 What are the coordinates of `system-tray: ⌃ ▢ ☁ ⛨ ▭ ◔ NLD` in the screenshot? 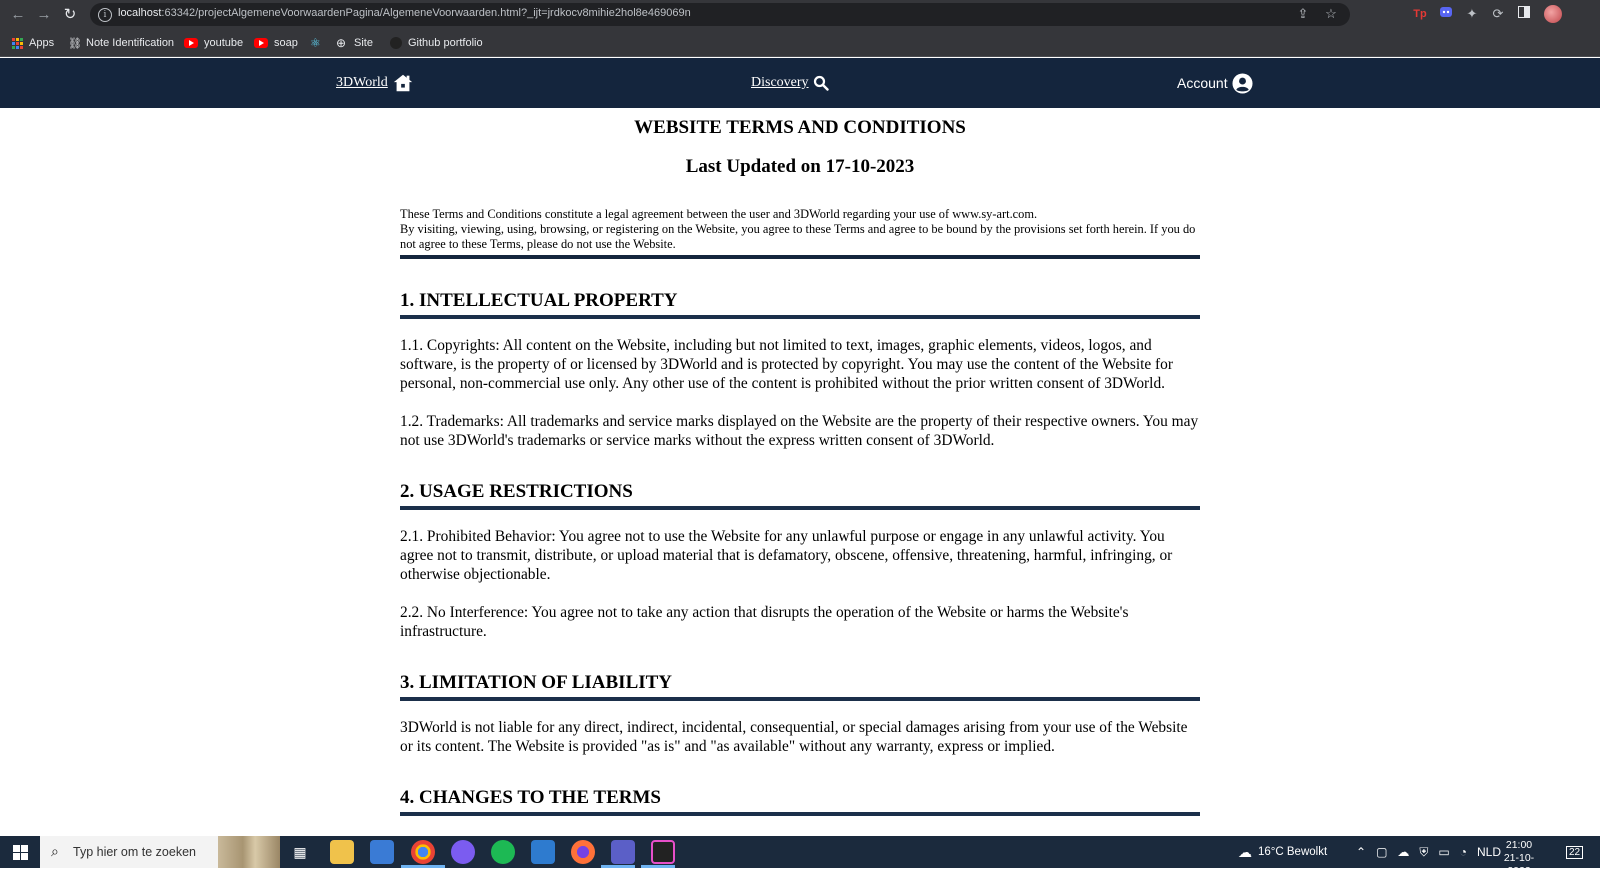 It's located at (1428, 852).